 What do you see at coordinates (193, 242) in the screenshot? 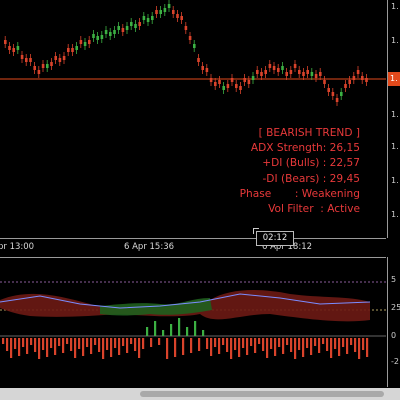
I see `time-axis: pr 13:00 6 Apr 15:36 6 Apr 18:12 02:12` at bounding box center [193, 242].